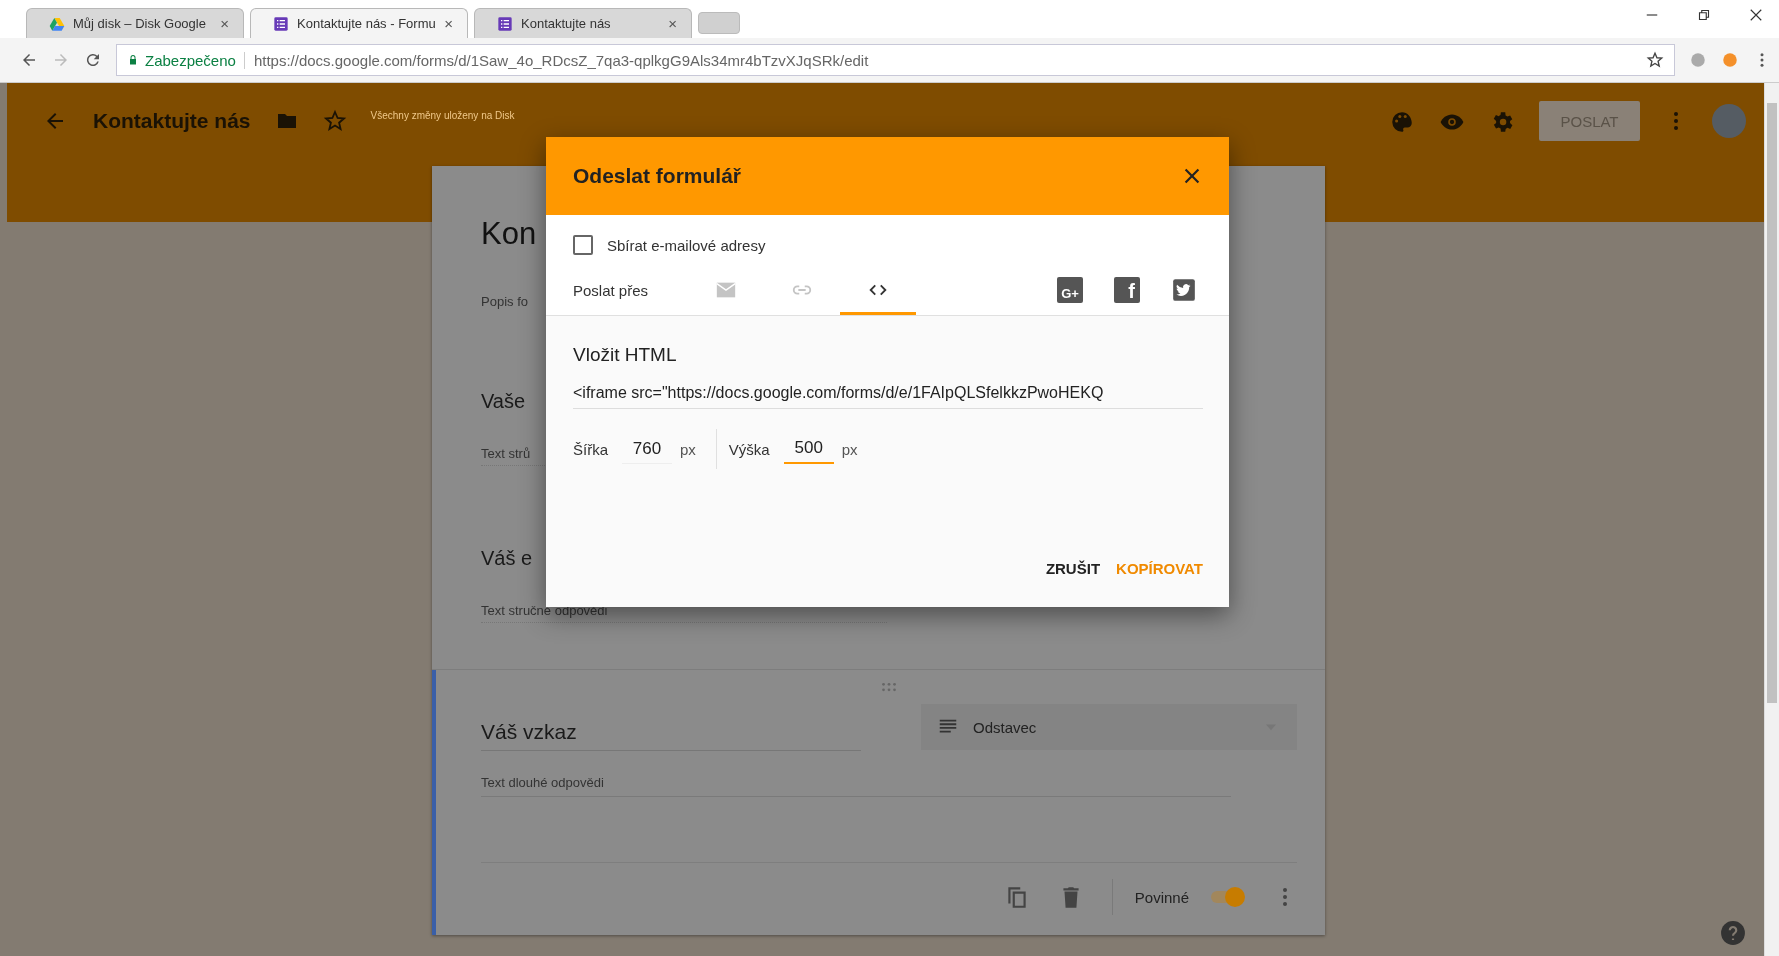 Image resolution: width=1779 pixels, height=956 pixels. Describe the element at coordinates (647, 449) in the screenshot. I see `dimension-field: 760` at that location.